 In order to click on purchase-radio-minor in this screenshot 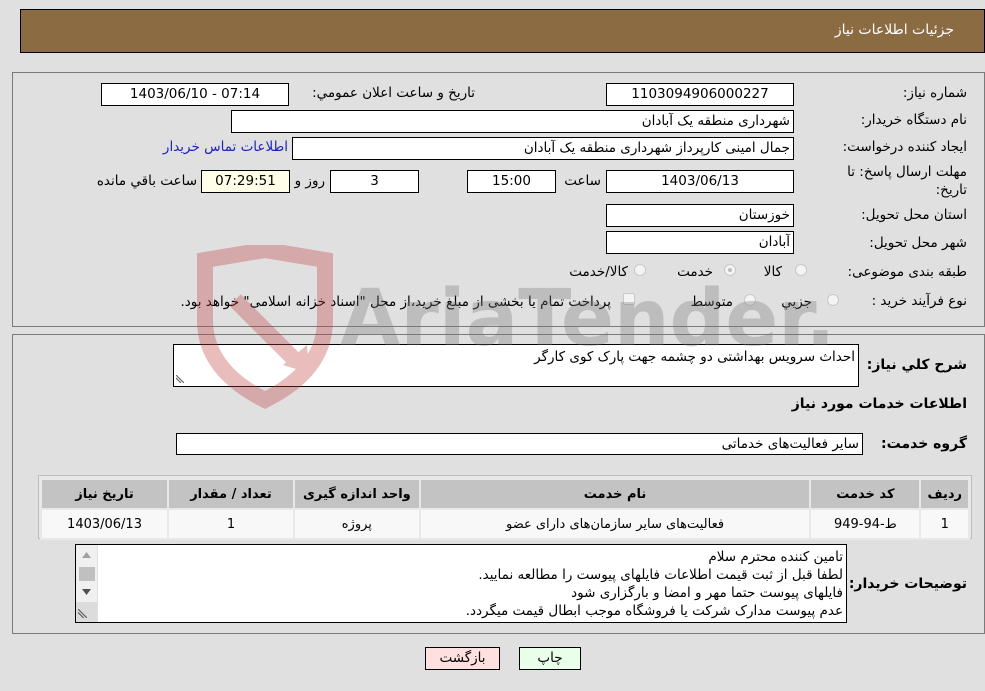, I will do `click(833, 300)`.